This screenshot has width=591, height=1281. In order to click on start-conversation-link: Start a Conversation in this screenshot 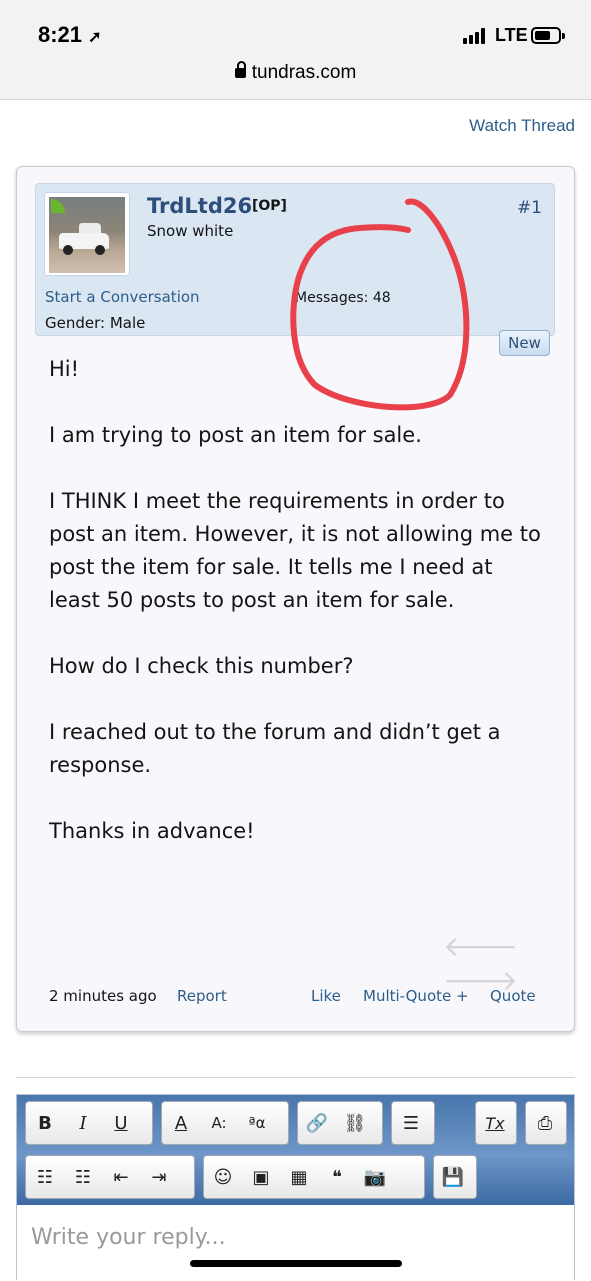, I will do `click(122, 297)`.